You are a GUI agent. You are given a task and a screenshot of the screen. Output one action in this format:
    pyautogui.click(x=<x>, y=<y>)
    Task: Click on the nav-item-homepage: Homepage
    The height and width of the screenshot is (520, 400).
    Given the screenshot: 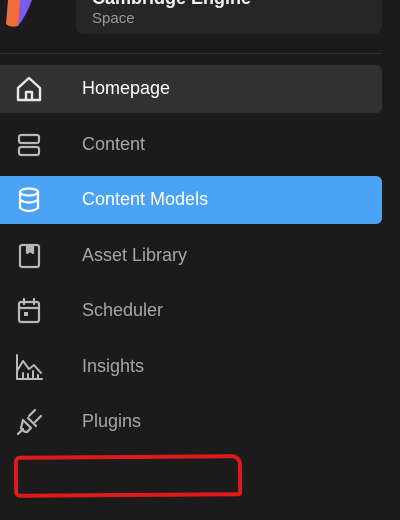 What is the action you would take?
    pyautogui.click(x=191, y=89)
    